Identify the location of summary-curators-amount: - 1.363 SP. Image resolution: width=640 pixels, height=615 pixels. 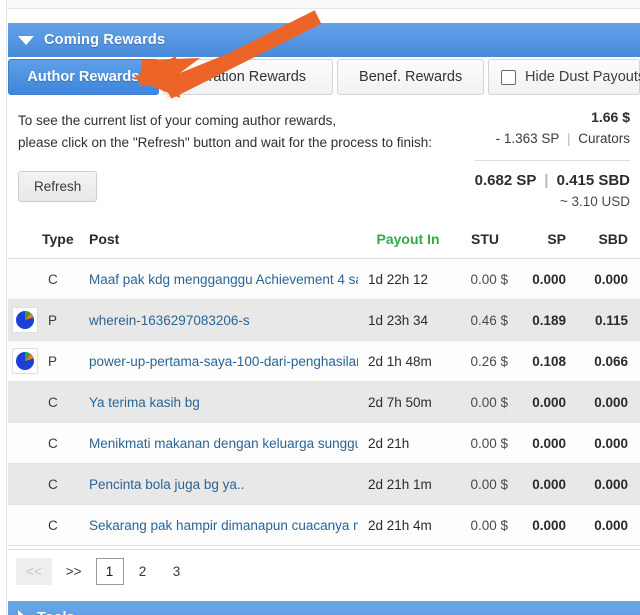
(527, 138).